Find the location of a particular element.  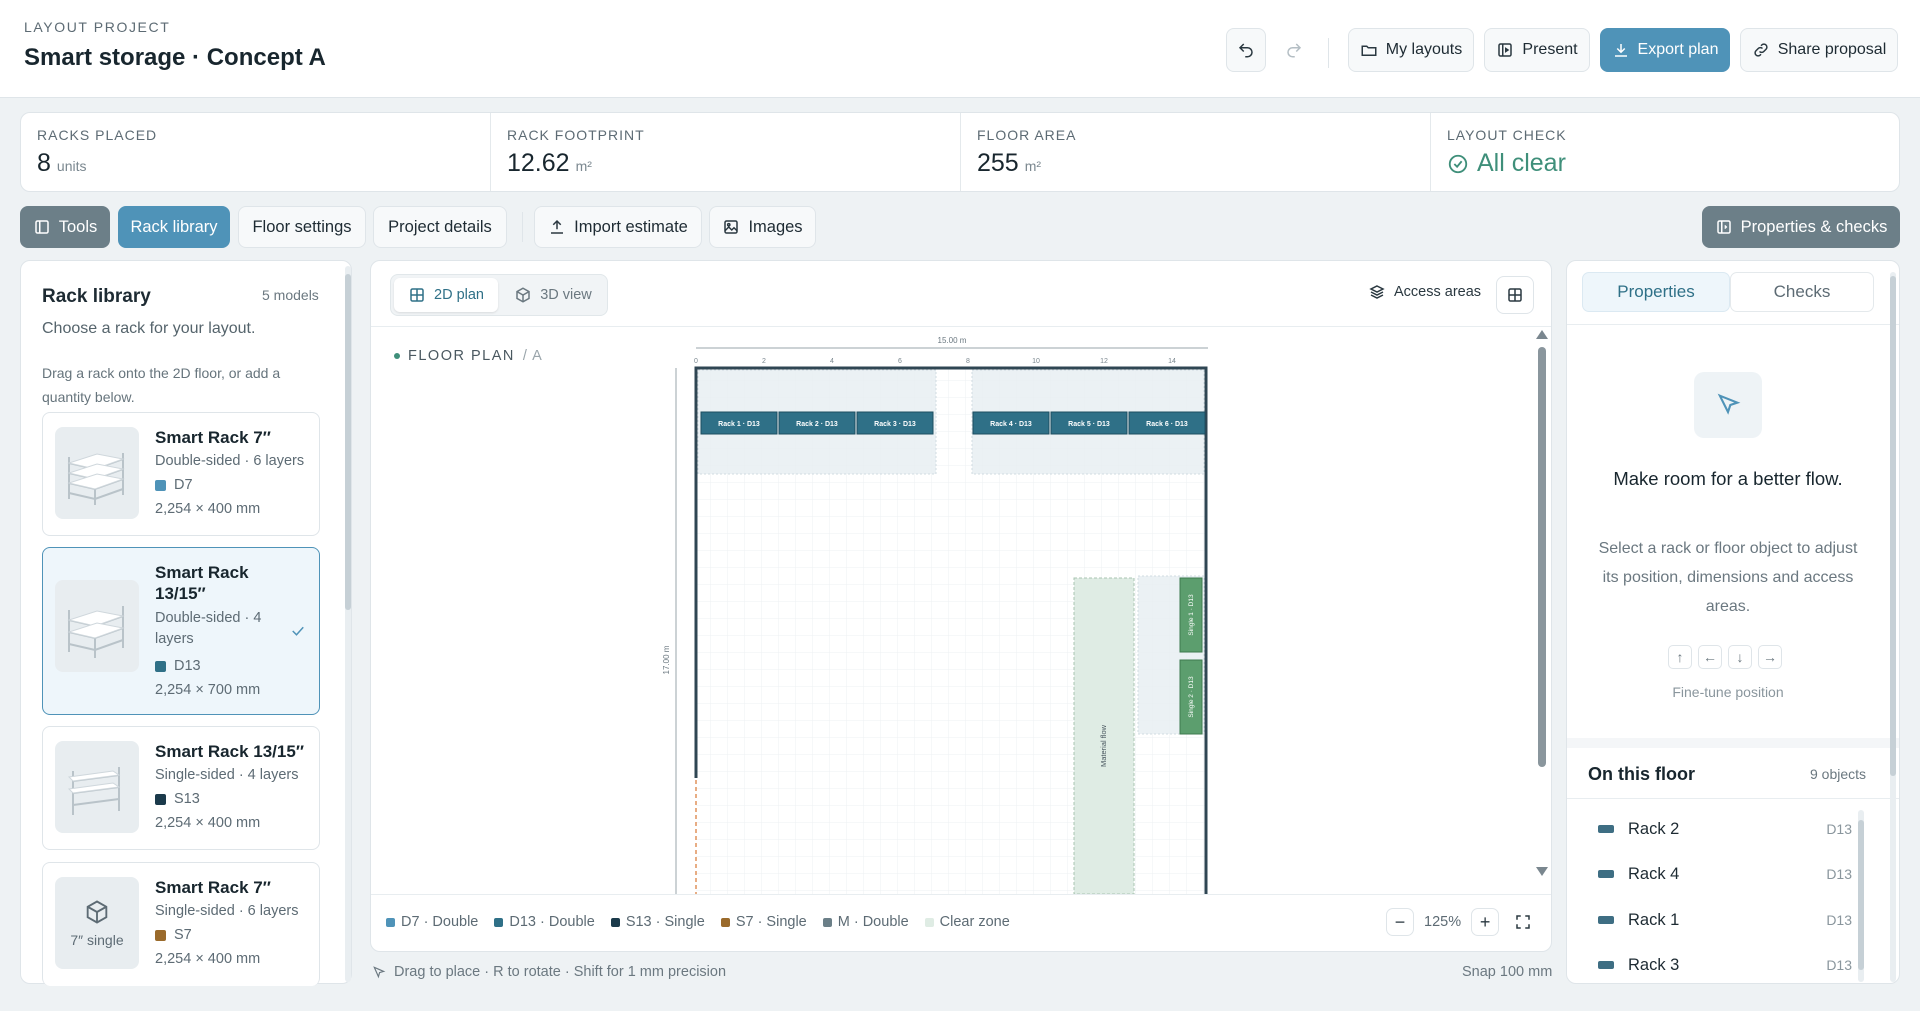

view-2d-plan-button: 2D plan is located at coordinates (446, 295).